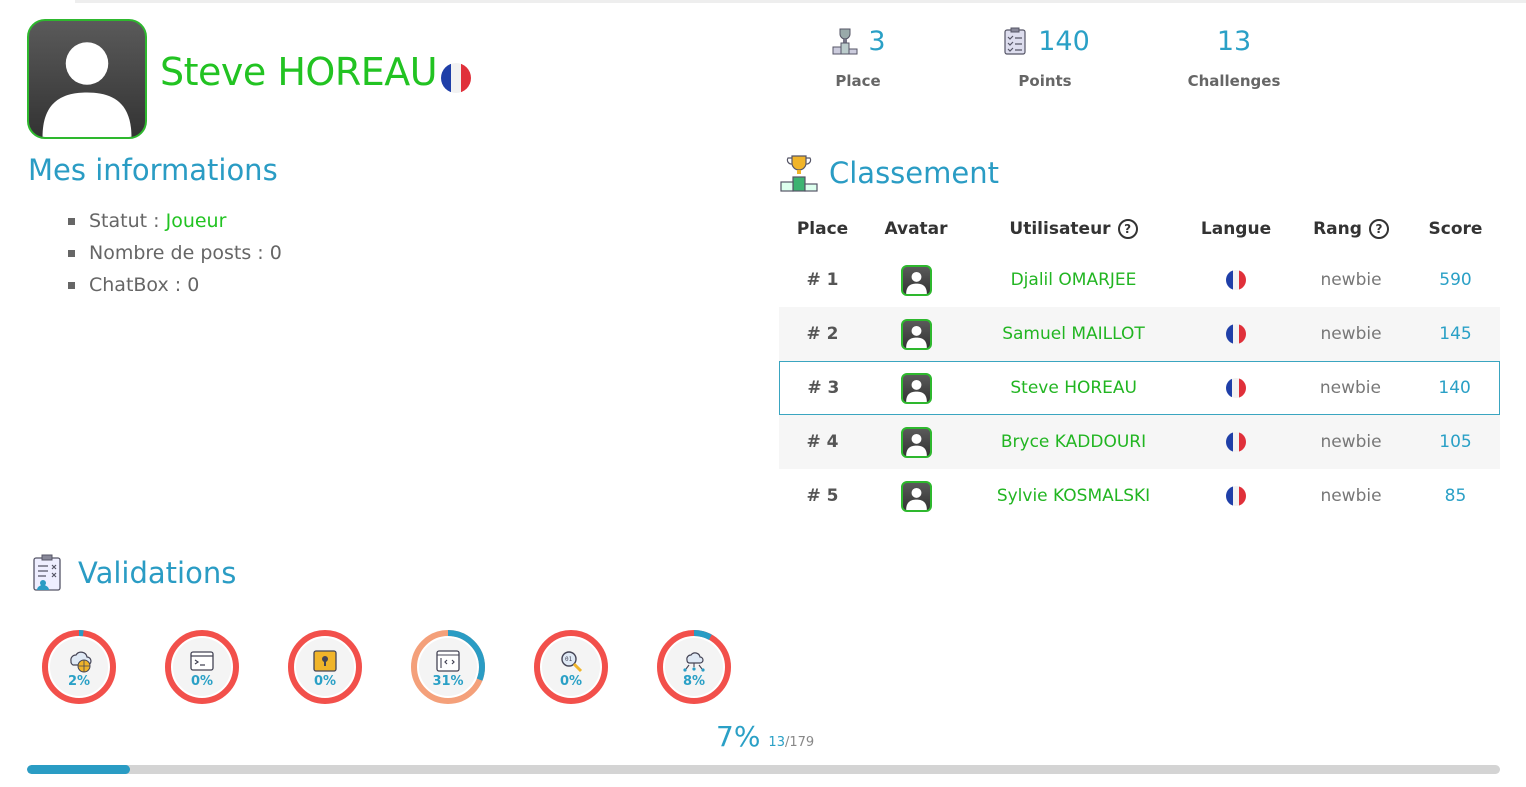 This screenshot has height=787, width=1526. What do you see at coordinates (858, 57) in the screenshot?
I see `stat-place: 3 Place` at bounding box center [858, 57].